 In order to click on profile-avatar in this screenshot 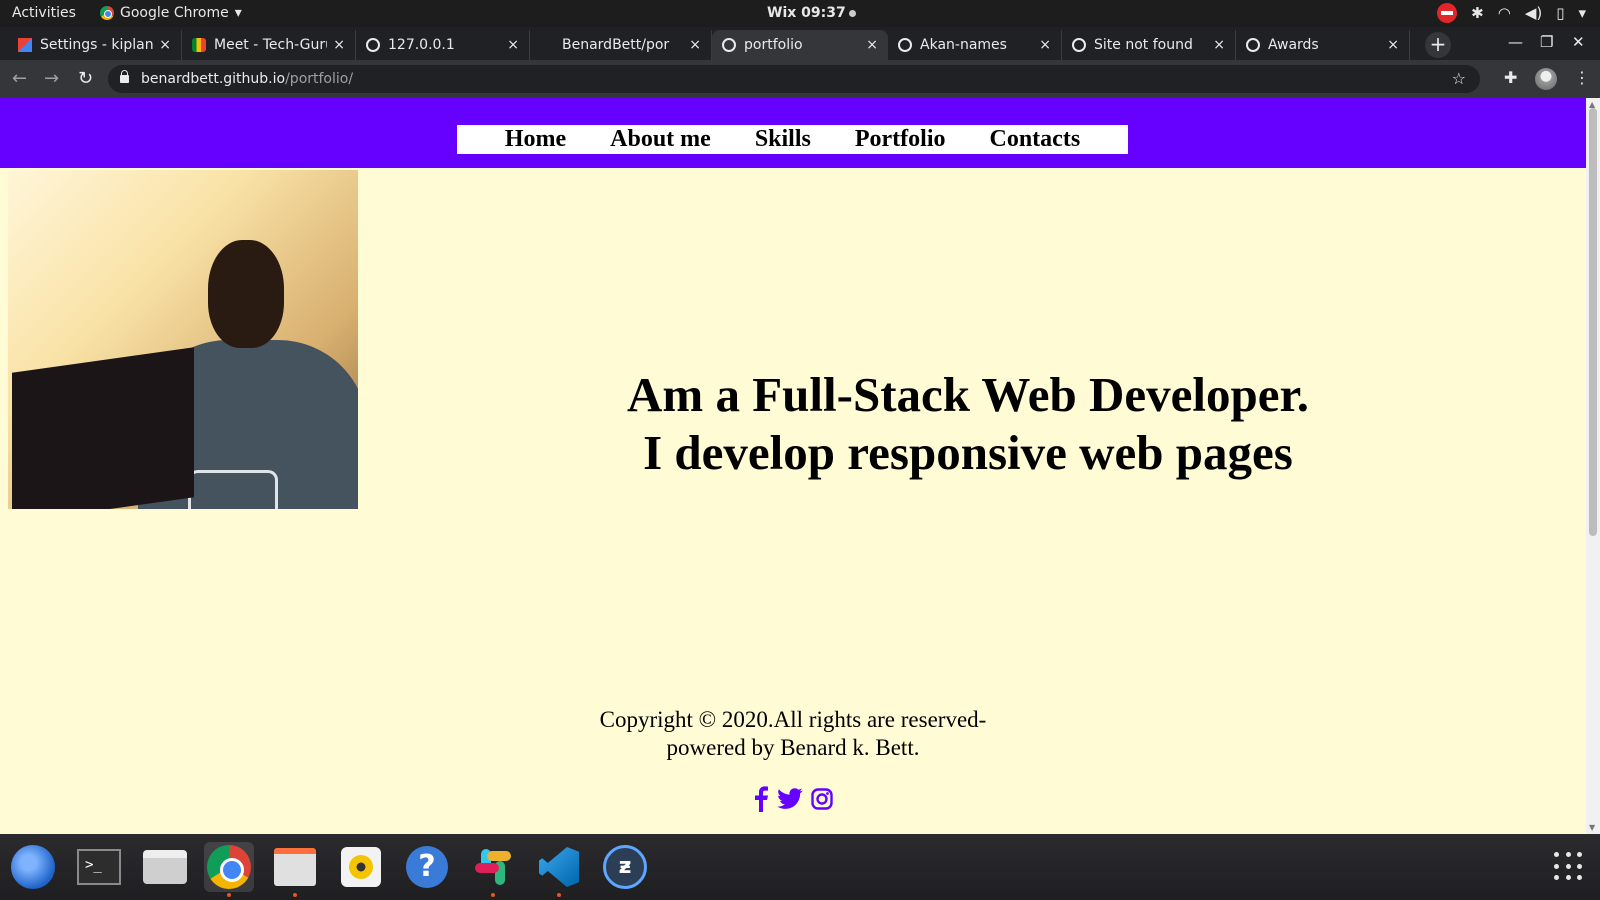, I will do `click(1546, 79)`.